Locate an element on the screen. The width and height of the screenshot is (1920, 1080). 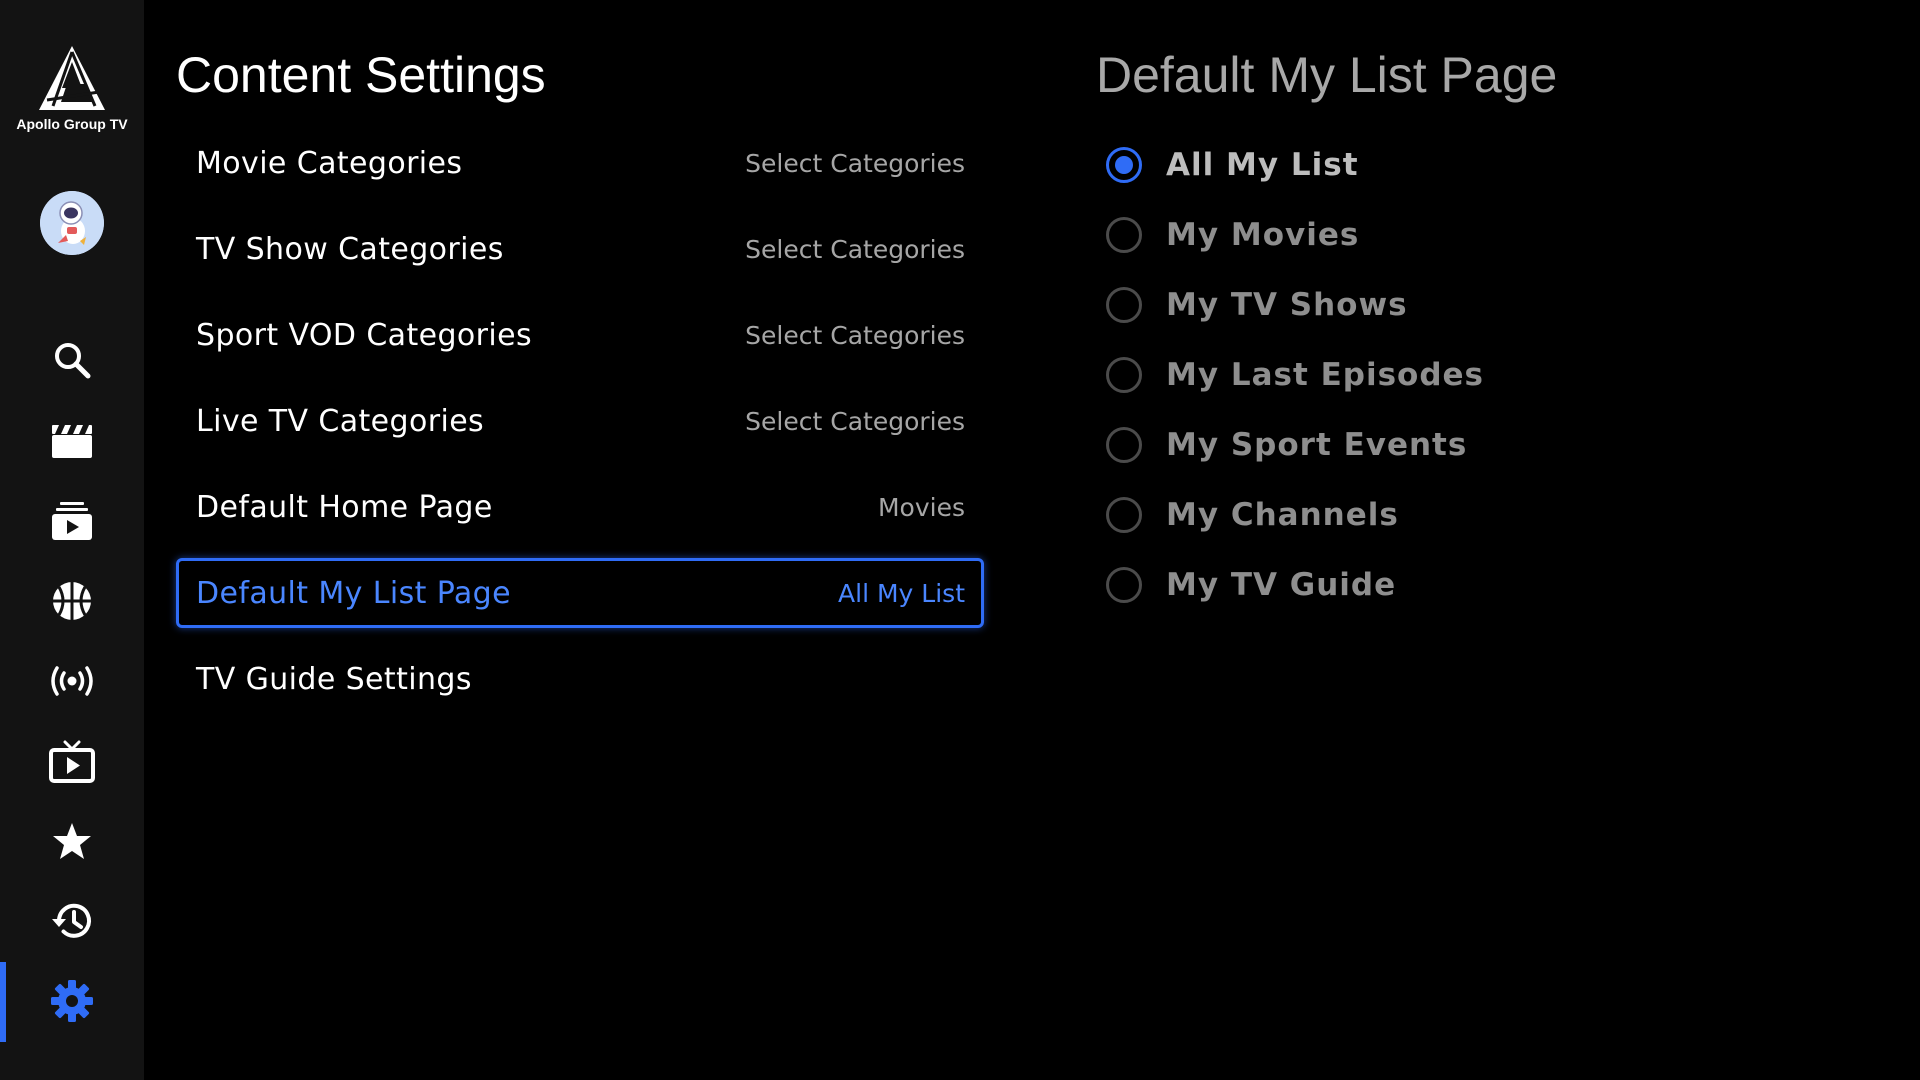
radio-option-my-tv-guide: My TV Guide is located at coordinates (1251, 585).